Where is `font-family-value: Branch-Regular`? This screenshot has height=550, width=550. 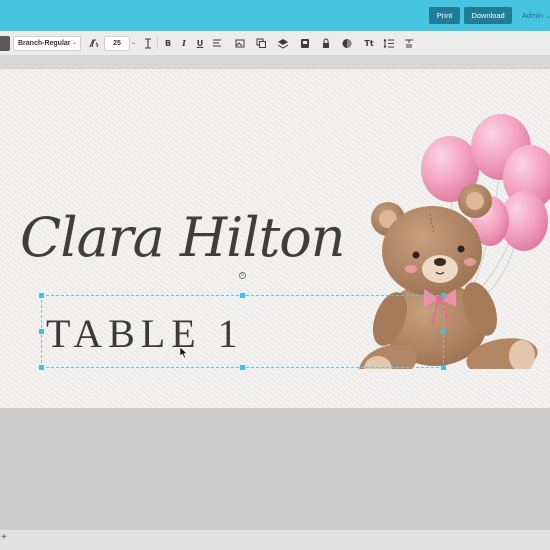 font-family-value: Branch-Regular is located at coordinates (44, 43).